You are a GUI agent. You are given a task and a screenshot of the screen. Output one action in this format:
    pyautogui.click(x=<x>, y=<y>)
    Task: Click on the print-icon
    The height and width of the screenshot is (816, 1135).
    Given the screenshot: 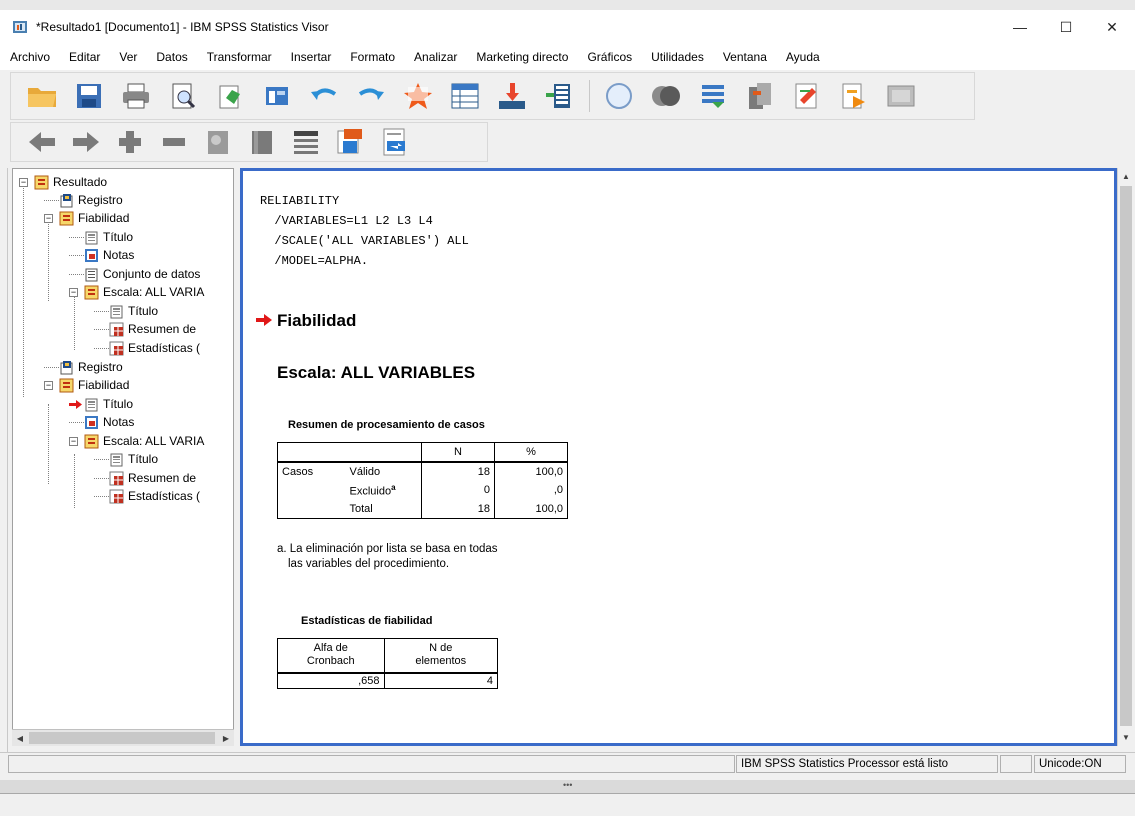 What is the action you would take?
    pyautogui.click(x=136, y=96)
    